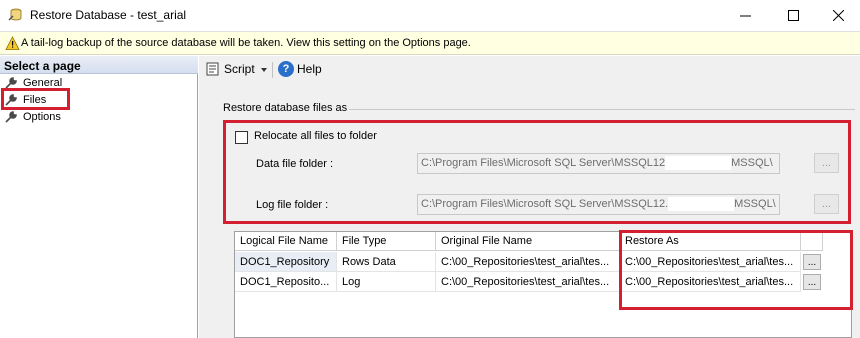 This screenshot has height=338, width=860. I want to click on help-button: ? Help, so click(300, 69).